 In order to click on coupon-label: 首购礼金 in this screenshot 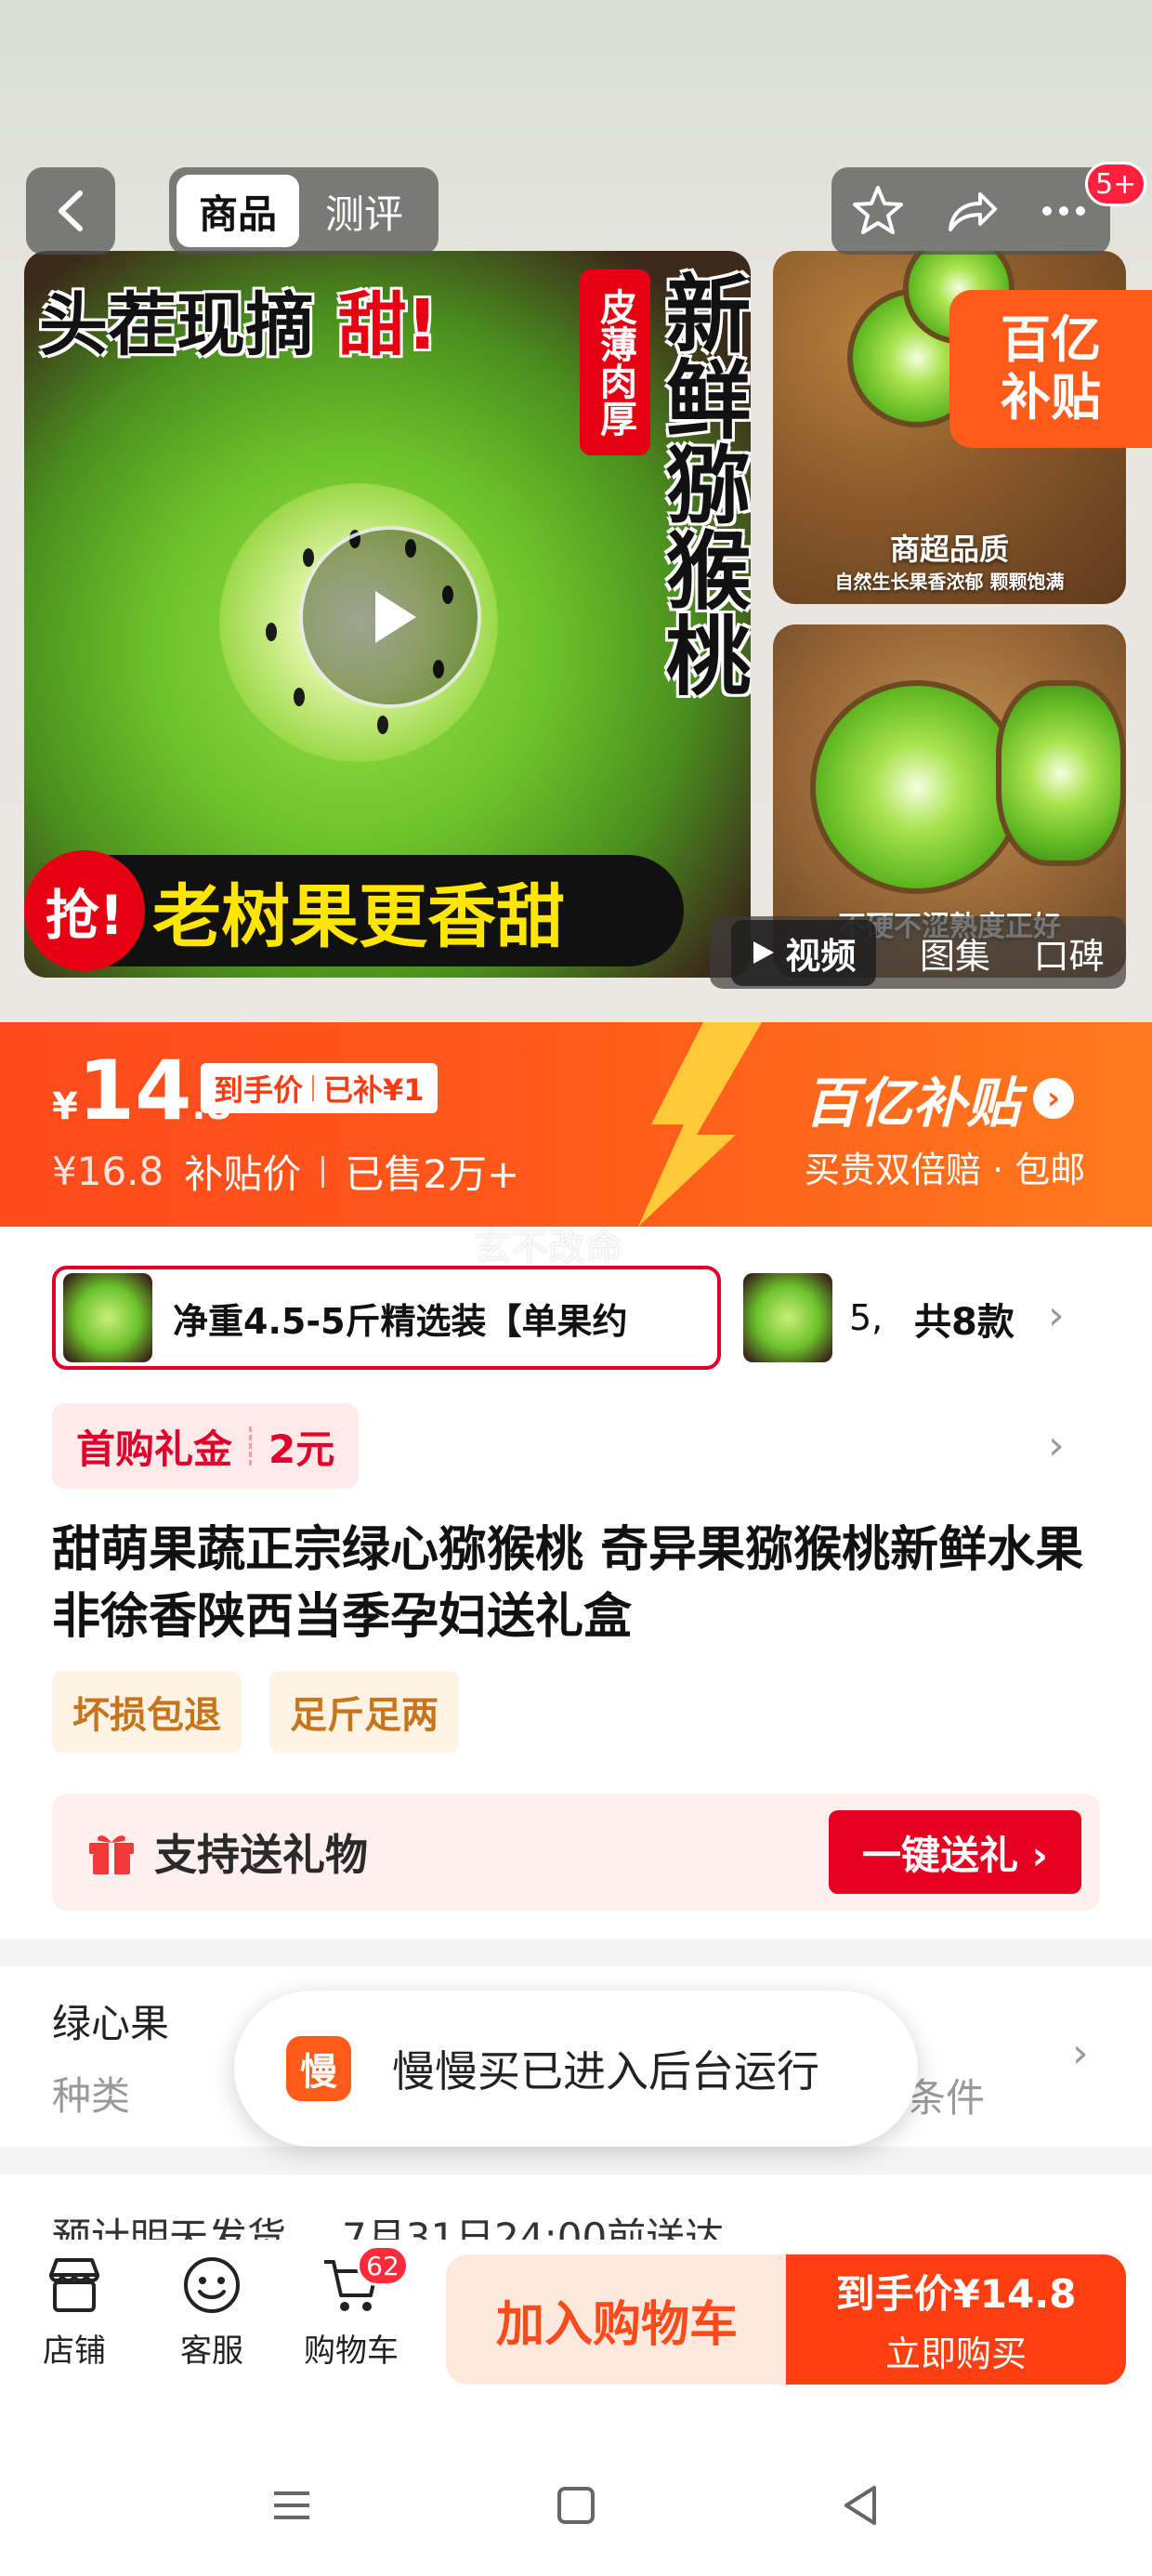, I will do `click(154, 1449)`.